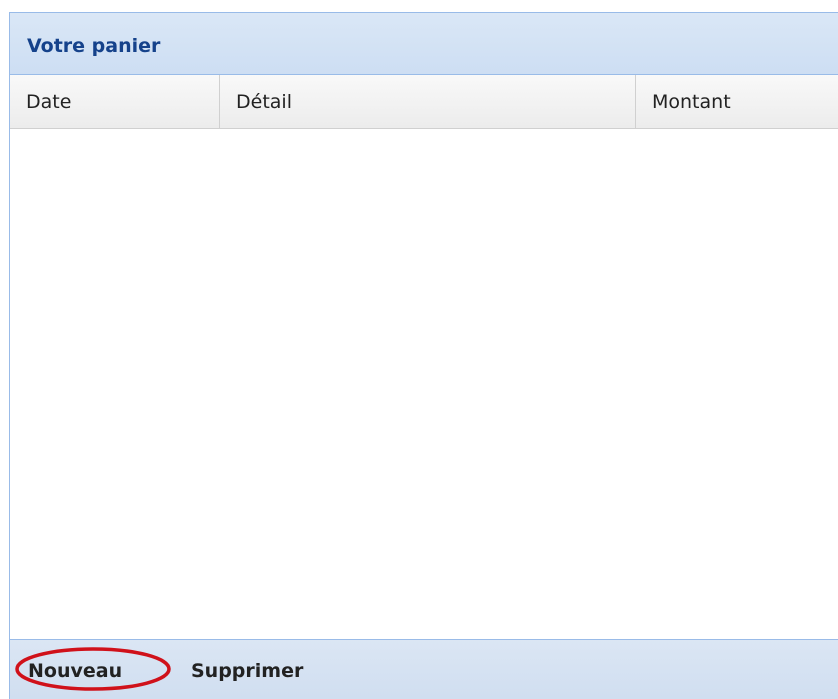 The width and height of the screenshot is (838, 699). What do you see at coordinates (94, 46) in the screenshot?
I see `panel-title: Votre panier` at bounding box center [94, 46].